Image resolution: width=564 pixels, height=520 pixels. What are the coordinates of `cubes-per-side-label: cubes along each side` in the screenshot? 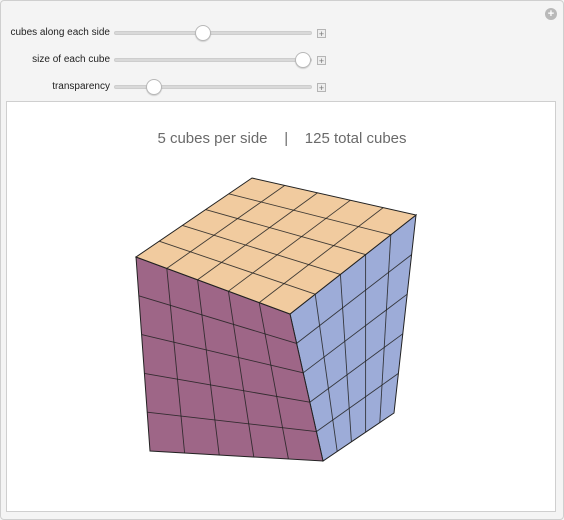 It's located at (60, 32).